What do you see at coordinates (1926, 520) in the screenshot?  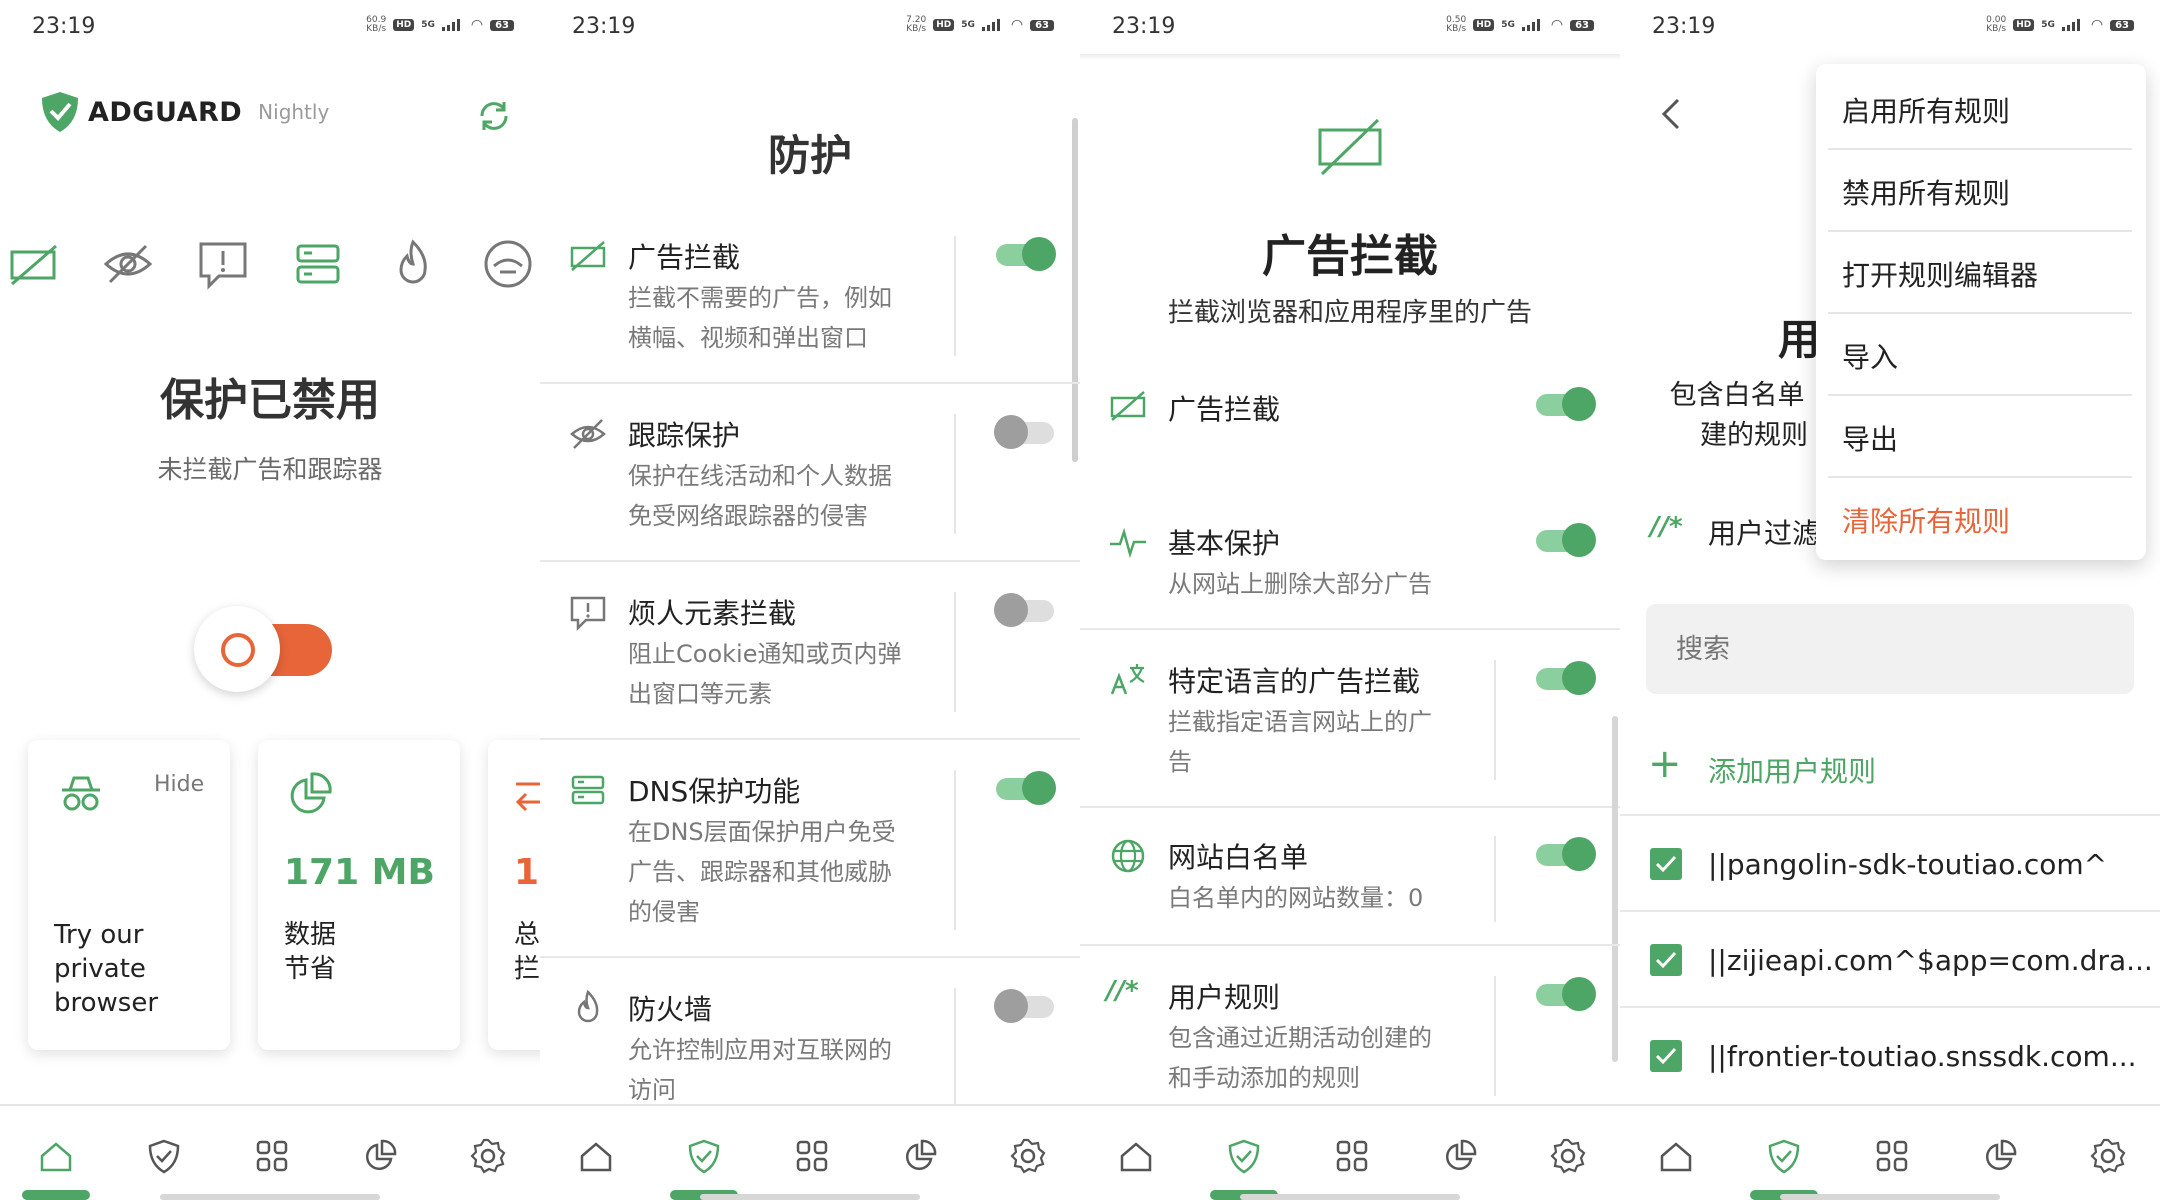 I see `menu-clear-all: 清除所有规则` at bounding box center [1926, 520].